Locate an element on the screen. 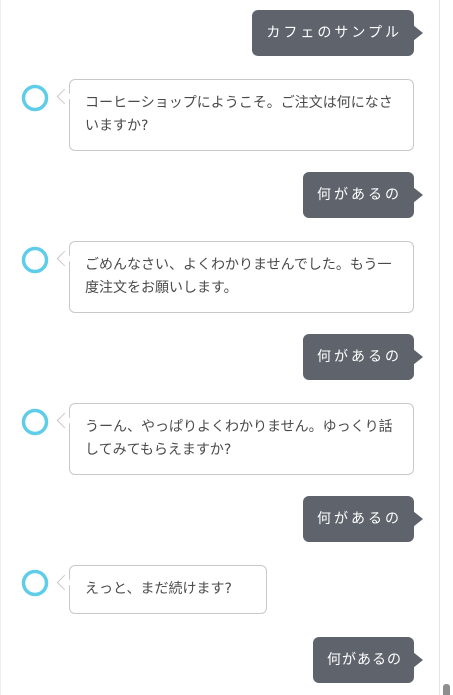 Image resolution: width=453 pixels, height=695 pixels. bot-message-bubble: ごめんなさい、よくわかりませんでした。もう一度注文をお願いします。 is located at coordinates (241, 277).